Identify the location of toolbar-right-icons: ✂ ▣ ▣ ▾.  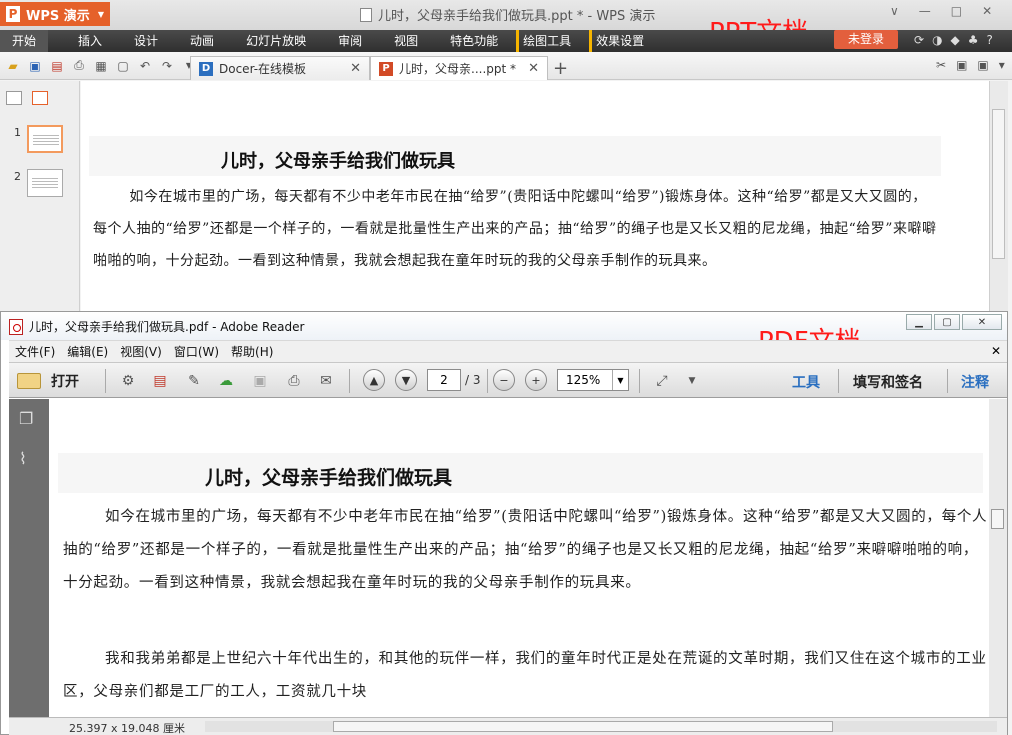
(970, 65).